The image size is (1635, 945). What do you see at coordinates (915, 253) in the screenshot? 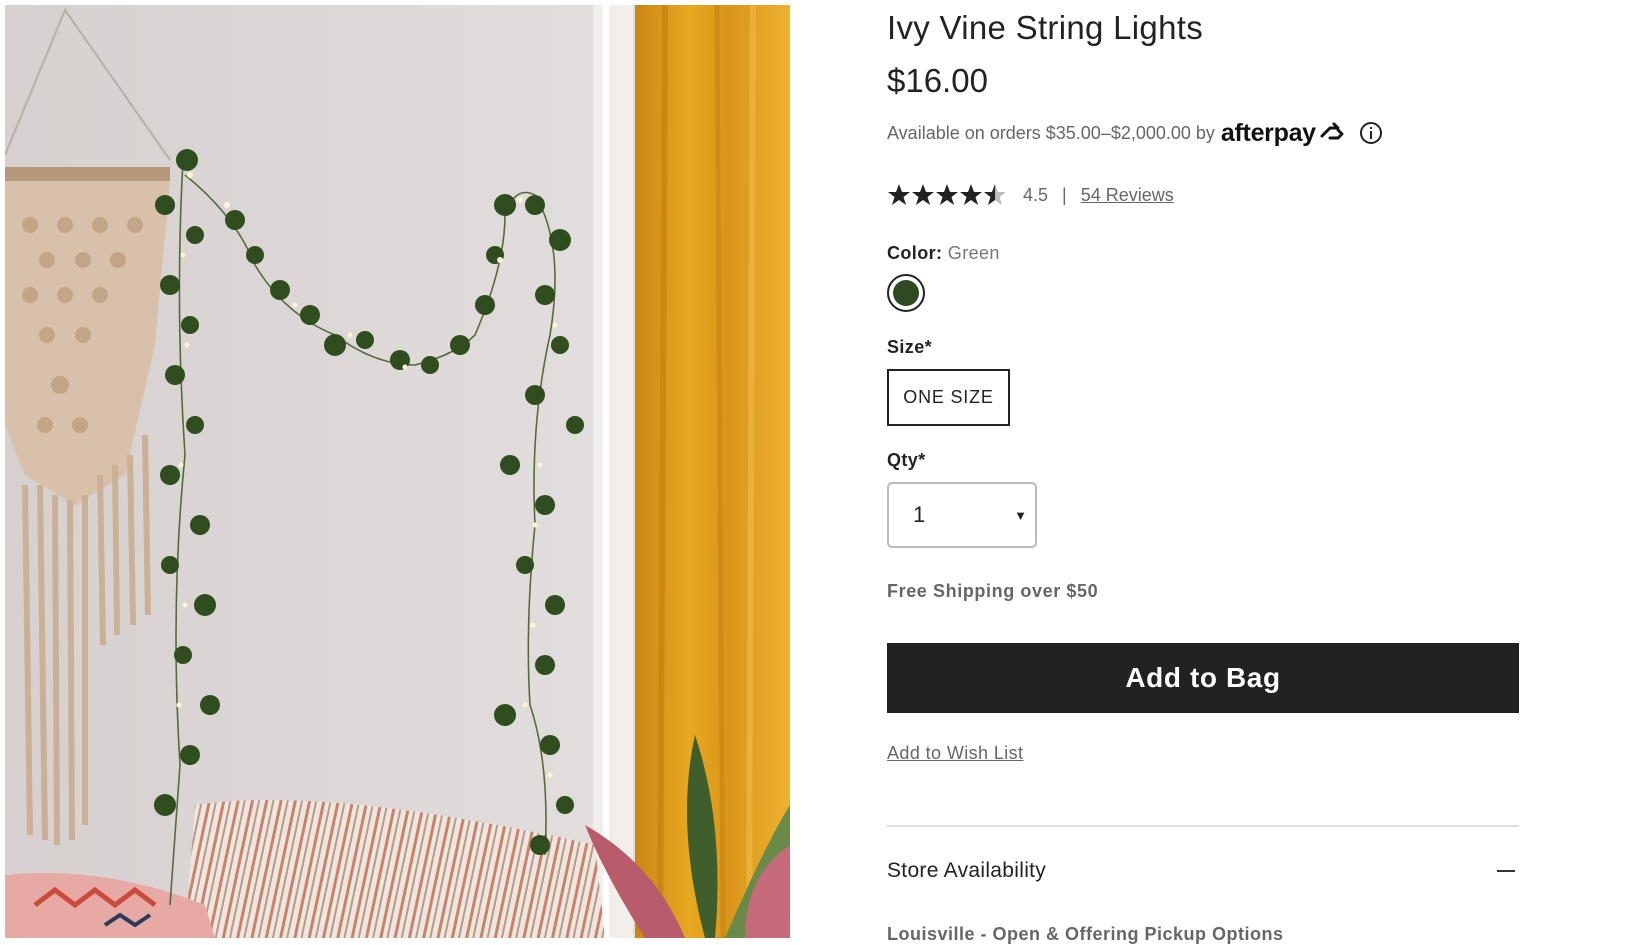
I see `color-label-text: Color:` at bounding box center [915, 253].